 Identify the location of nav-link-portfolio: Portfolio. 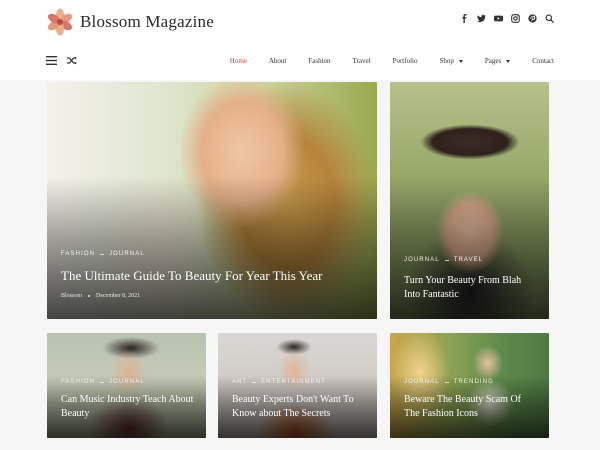
(405, 61).